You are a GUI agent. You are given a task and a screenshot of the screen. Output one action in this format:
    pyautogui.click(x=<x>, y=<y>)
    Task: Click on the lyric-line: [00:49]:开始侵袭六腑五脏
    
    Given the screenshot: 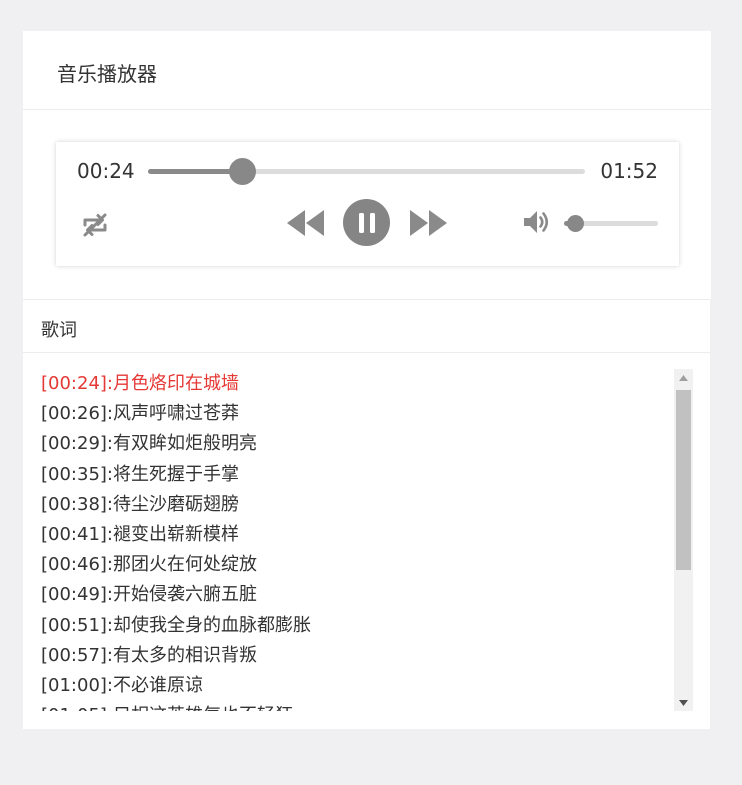 What is the action you would take?
    pyautogui.click(x=149, y=595)
    